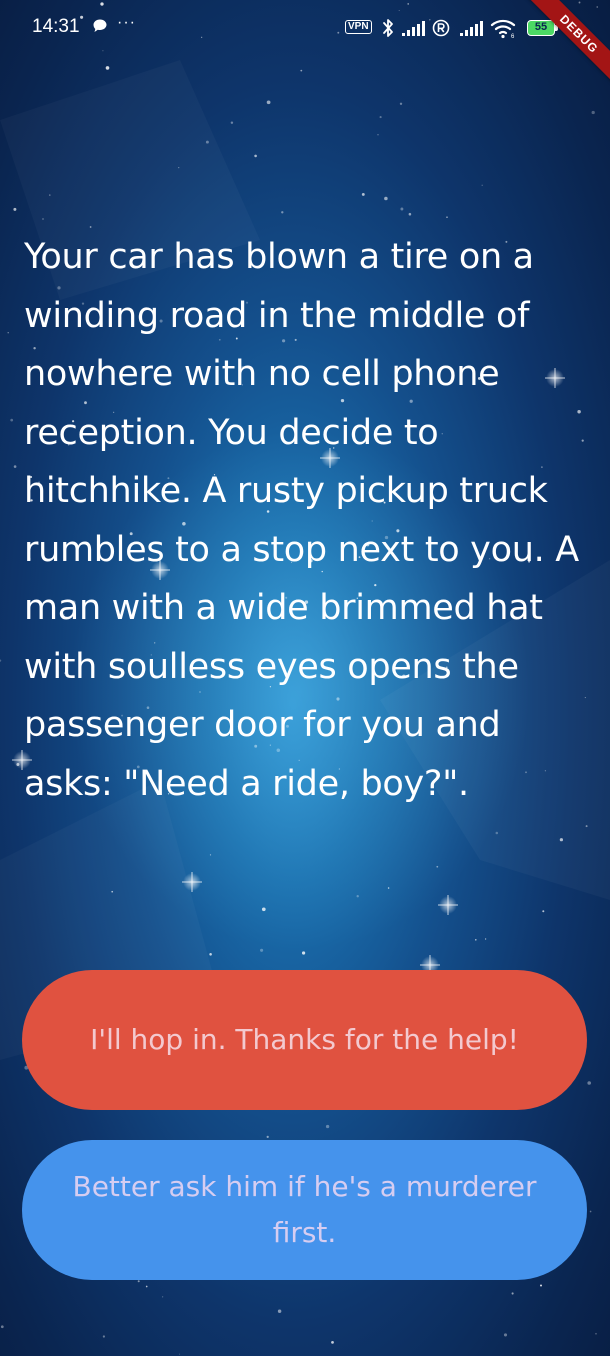 This screenshot has width=610, height=1356. What do you see at coordinates (541, 28) in the screenshot?
I see `battery-icon: 55` at bounding box center [541, 28].